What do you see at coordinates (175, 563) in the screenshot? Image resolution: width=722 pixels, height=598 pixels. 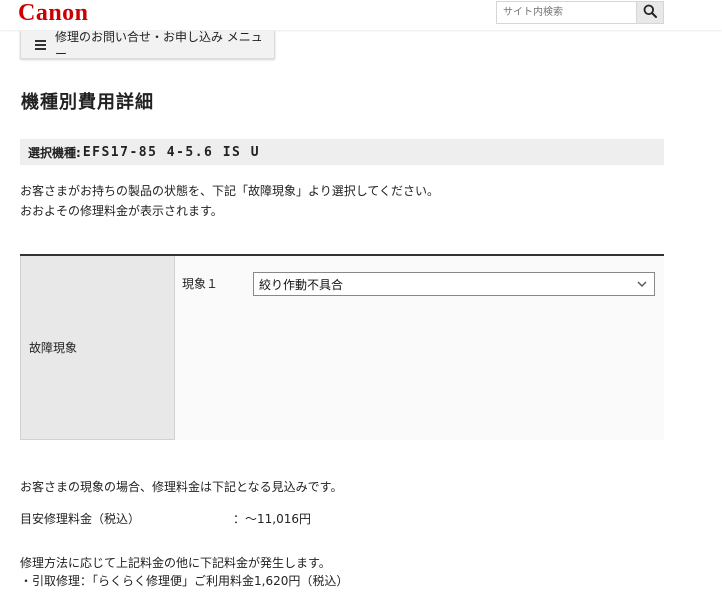 I see `additional-fee-note: 修理方法に応じて上記料金の他に下記料金が発生します。` at bounding box center [175, 563].